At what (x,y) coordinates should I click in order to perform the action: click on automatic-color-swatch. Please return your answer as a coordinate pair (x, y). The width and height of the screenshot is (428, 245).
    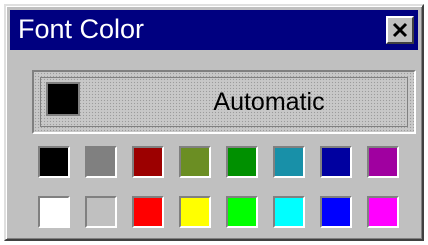
    Looking at the image, I should click on (63, 99).